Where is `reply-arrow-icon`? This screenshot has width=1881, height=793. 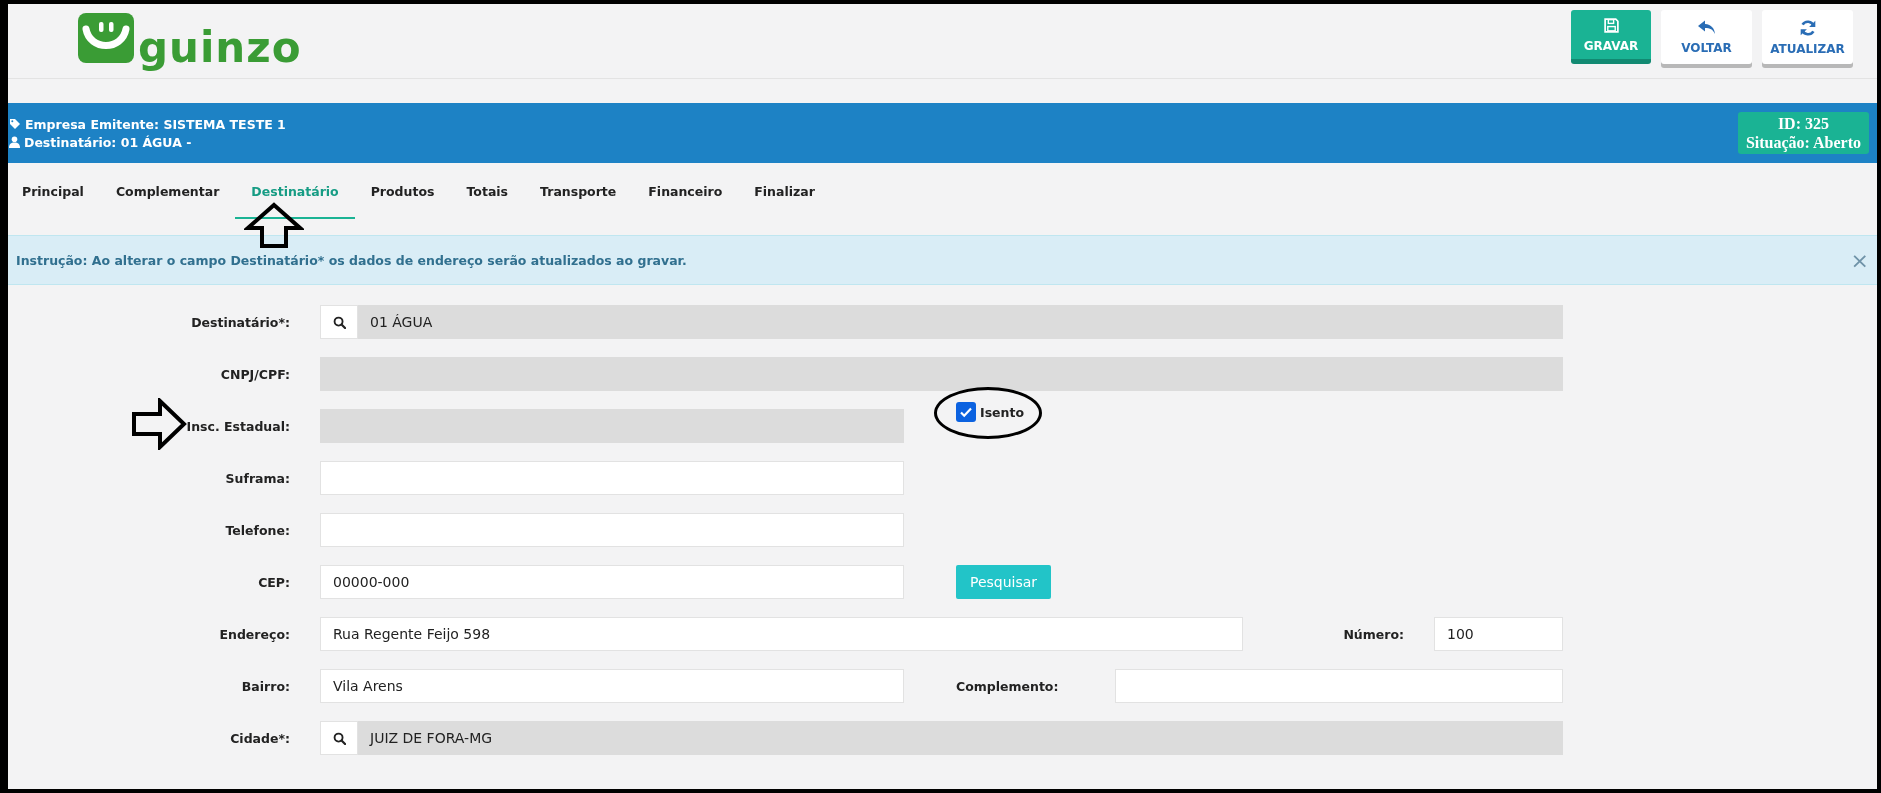
reply-arrow-icon is located at coordinates (1706, 27).